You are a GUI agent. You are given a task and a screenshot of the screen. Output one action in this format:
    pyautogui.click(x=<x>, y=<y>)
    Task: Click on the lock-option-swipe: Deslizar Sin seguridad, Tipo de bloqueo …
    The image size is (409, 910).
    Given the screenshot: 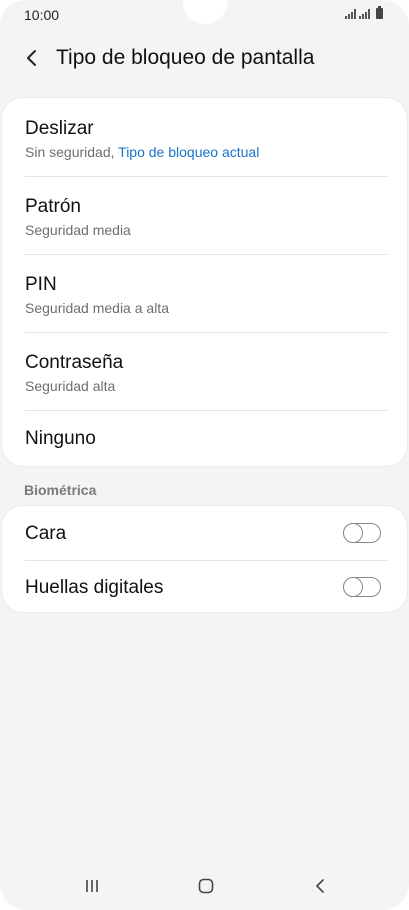 What is the action you would take?
    pyautogui.click(x=204, y=137)
    